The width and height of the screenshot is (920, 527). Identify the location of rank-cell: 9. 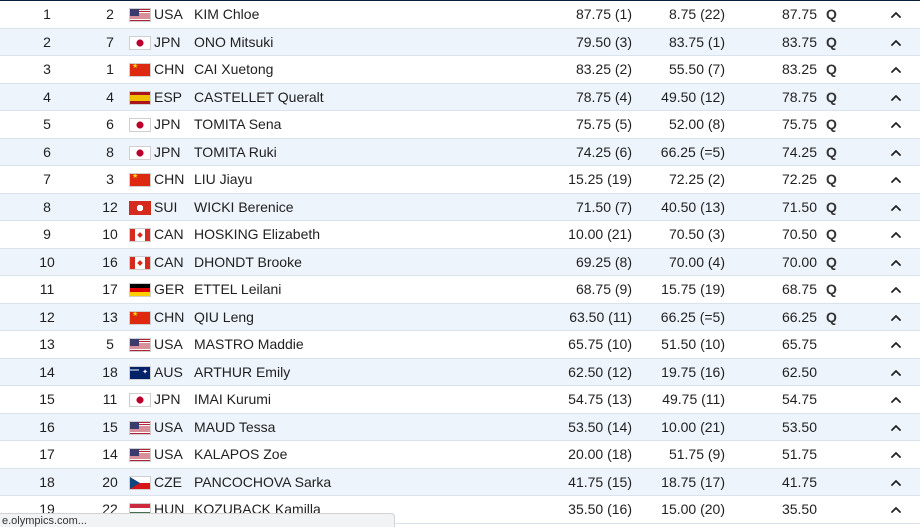
(47, 234).